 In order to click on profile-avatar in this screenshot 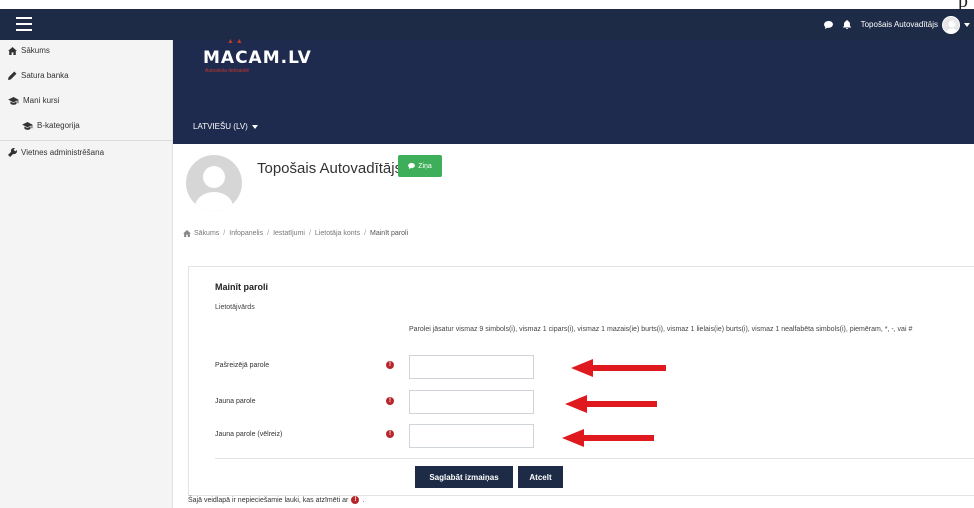, I will do `click(214, 183)`.